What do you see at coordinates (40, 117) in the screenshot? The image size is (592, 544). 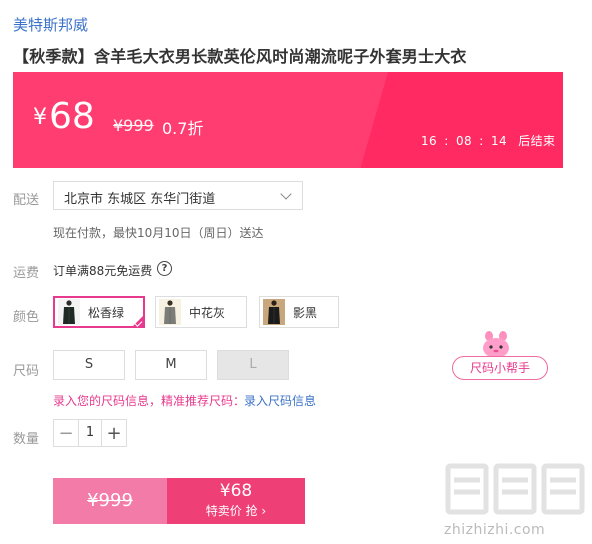 I see `currency-symbol: ¥` at bounding box center [40, 117].